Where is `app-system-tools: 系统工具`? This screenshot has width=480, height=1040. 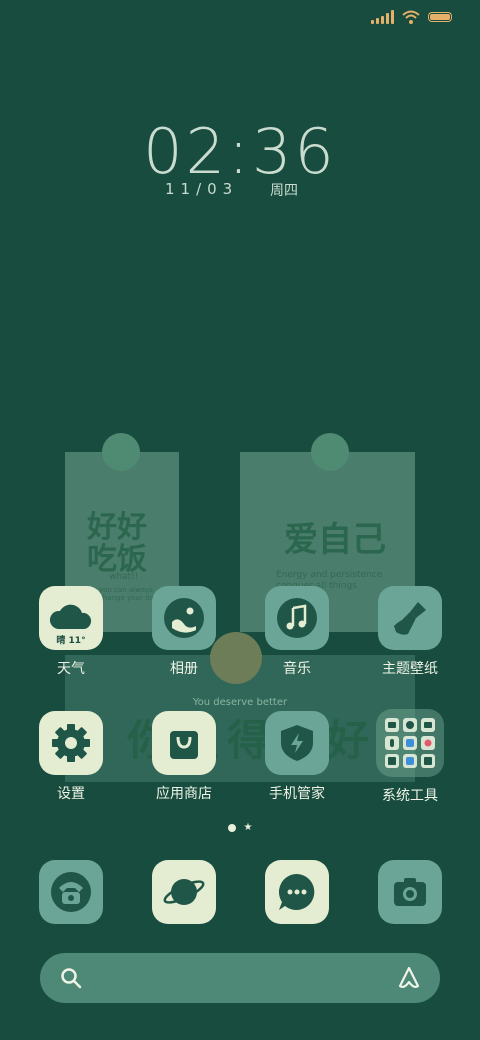
app-system-tools: 系统工具 is located at coordinates (410, 757).